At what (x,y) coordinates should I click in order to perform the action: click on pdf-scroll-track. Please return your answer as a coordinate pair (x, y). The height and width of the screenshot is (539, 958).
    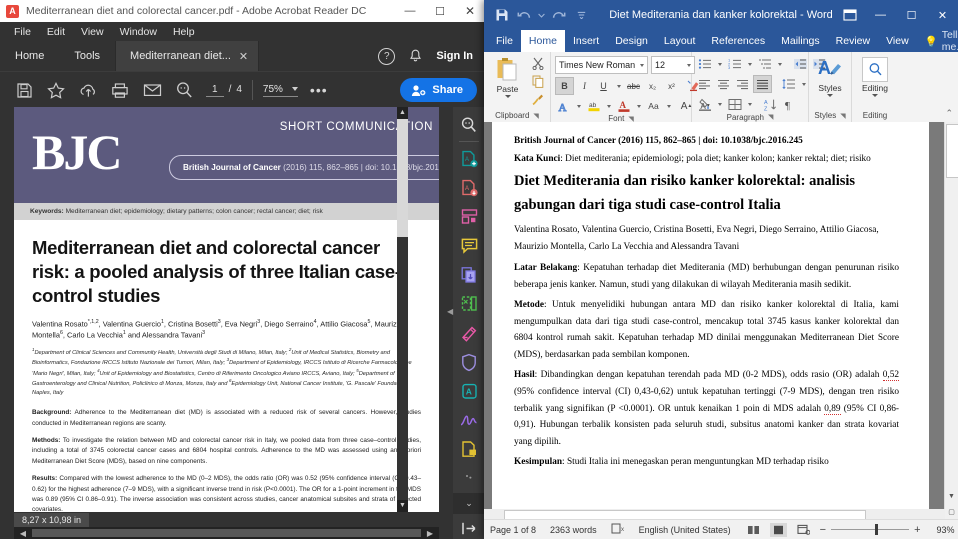
    Looking at the image, I should click on (402, 368).